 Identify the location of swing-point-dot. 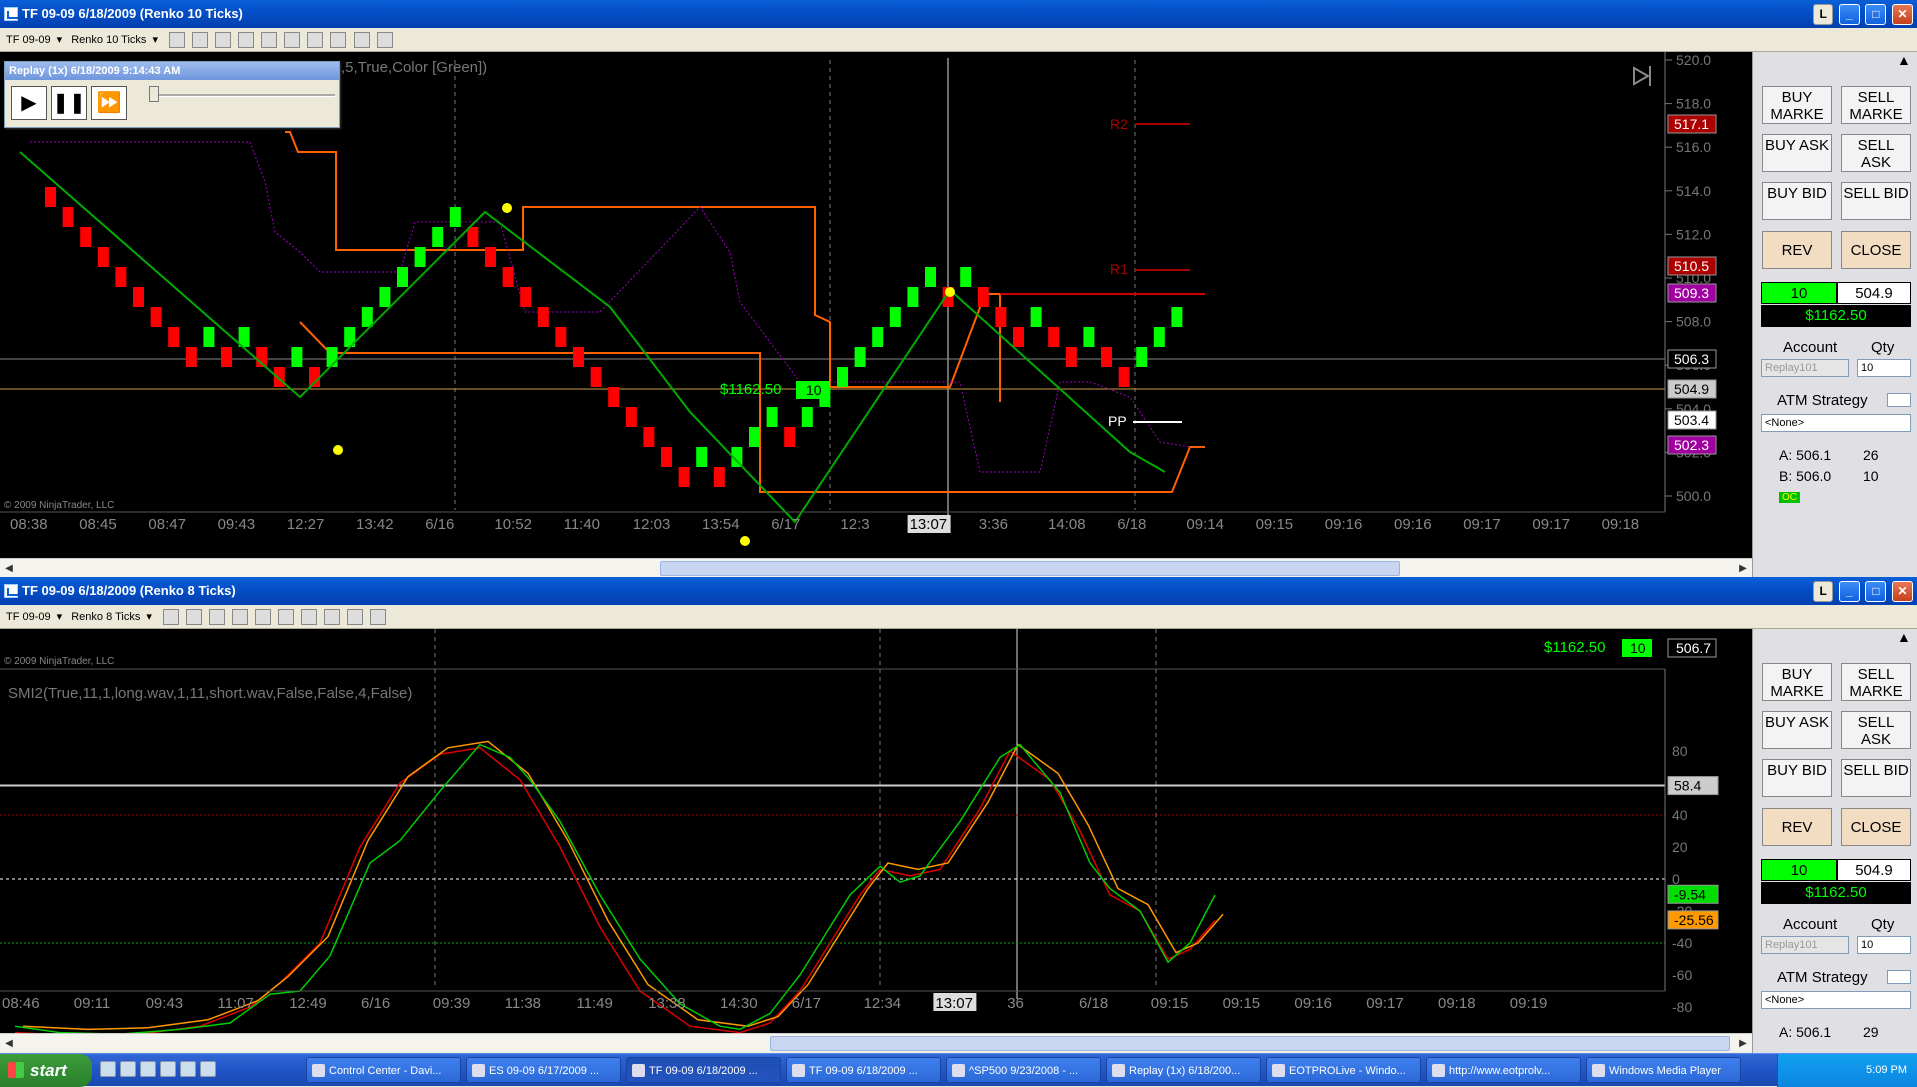
(745, 541).